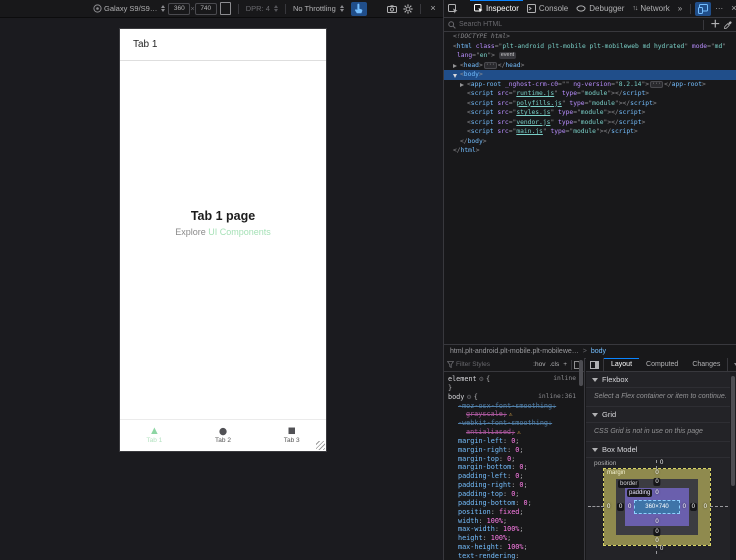 This screenshot has height=560, width=736. I want to click on viewport-resize-grip, so click(320, 445).